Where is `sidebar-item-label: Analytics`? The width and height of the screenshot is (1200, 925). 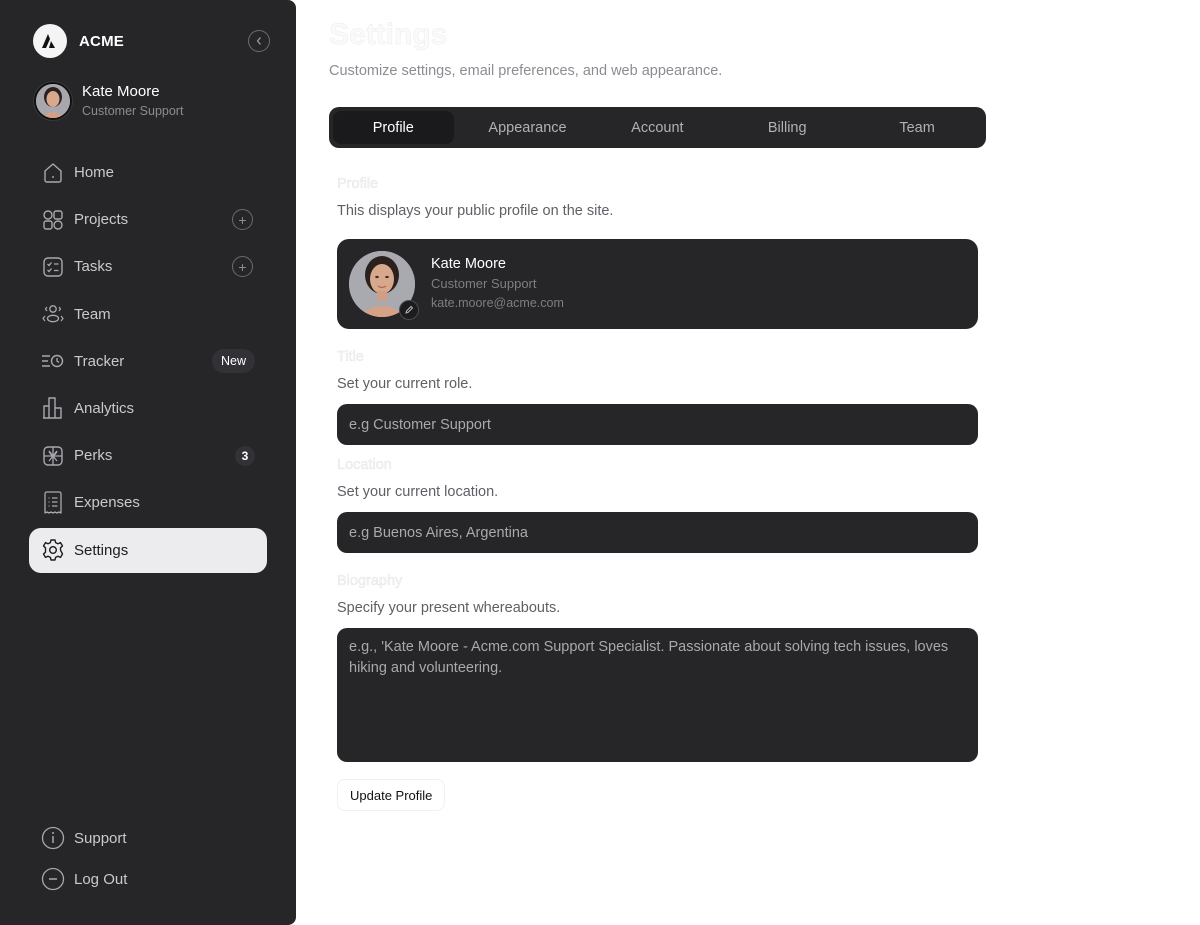
sidebar-item-label: Analytics is located at coordinates (104, 408).